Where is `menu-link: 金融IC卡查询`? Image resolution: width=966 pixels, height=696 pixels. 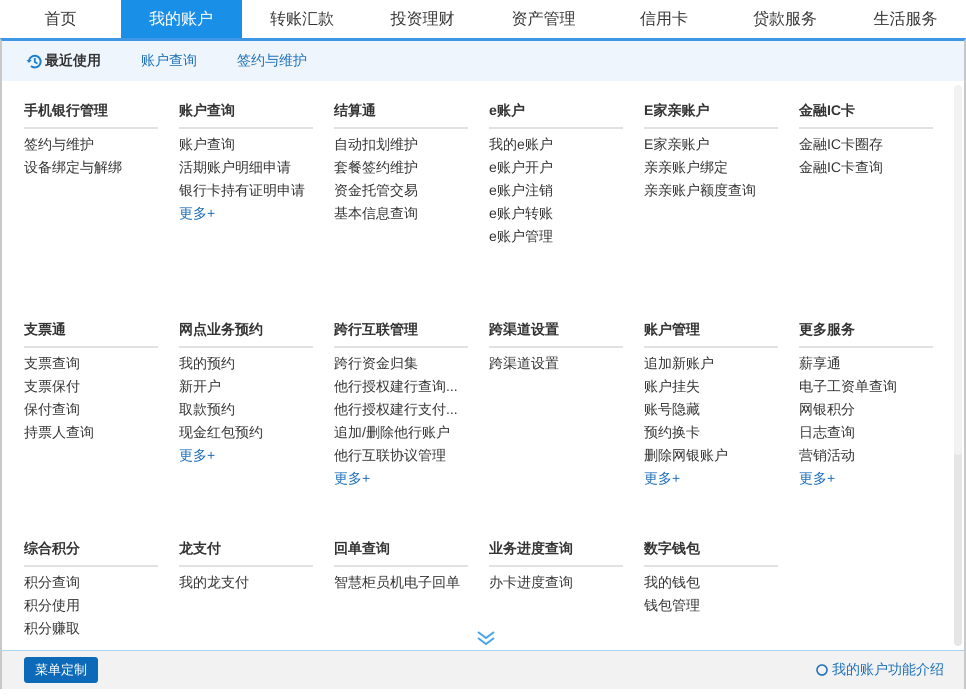
menu-link: 金融IC卡查询 is located at coordinates (866, 167).